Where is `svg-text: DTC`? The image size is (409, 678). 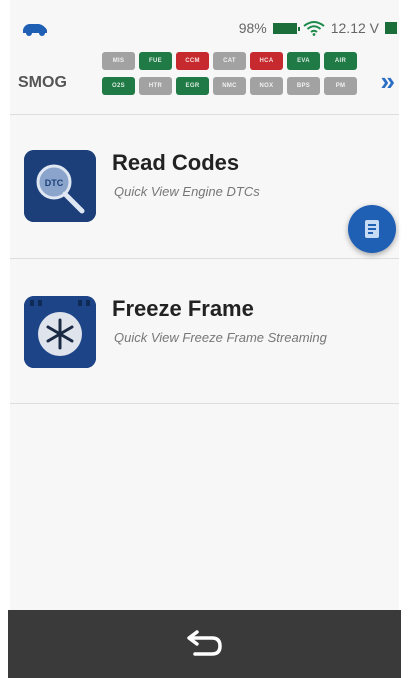
svg-text: DTC is located at coordinates (54, 183).